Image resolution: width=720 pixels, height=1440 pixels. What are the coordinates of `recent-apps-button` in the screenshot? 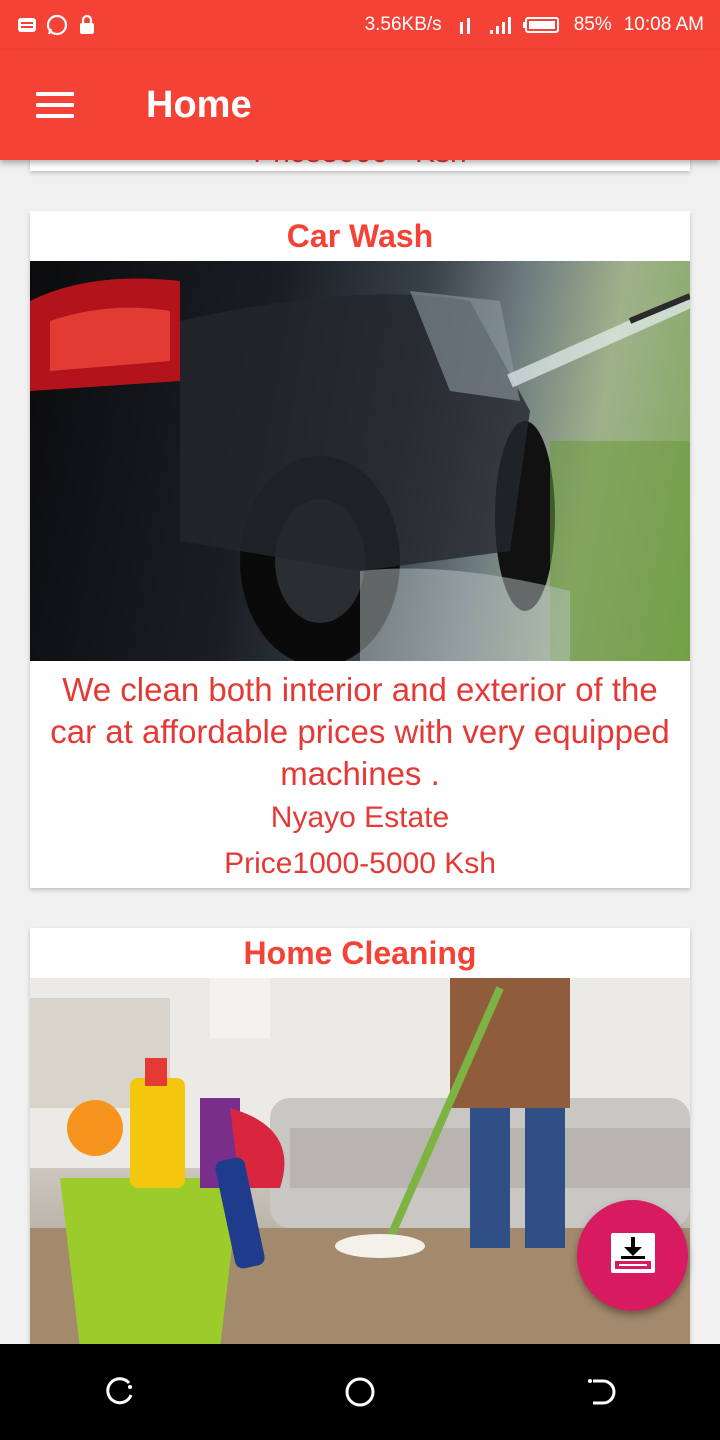 It's located at (120, 1392).